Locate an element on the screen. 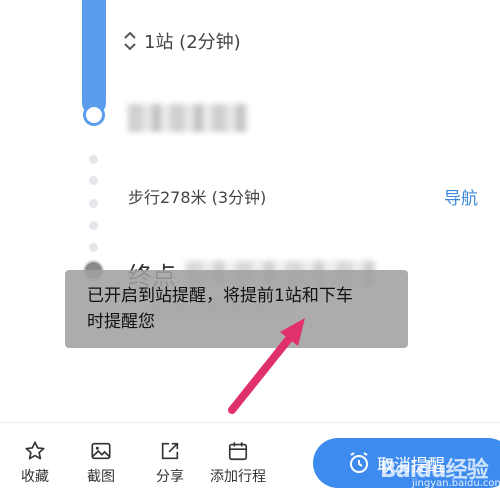 The height and width of the screenshot is (501, 500). add-trip-label: 添加行程 is located at coordinates (238, 477).